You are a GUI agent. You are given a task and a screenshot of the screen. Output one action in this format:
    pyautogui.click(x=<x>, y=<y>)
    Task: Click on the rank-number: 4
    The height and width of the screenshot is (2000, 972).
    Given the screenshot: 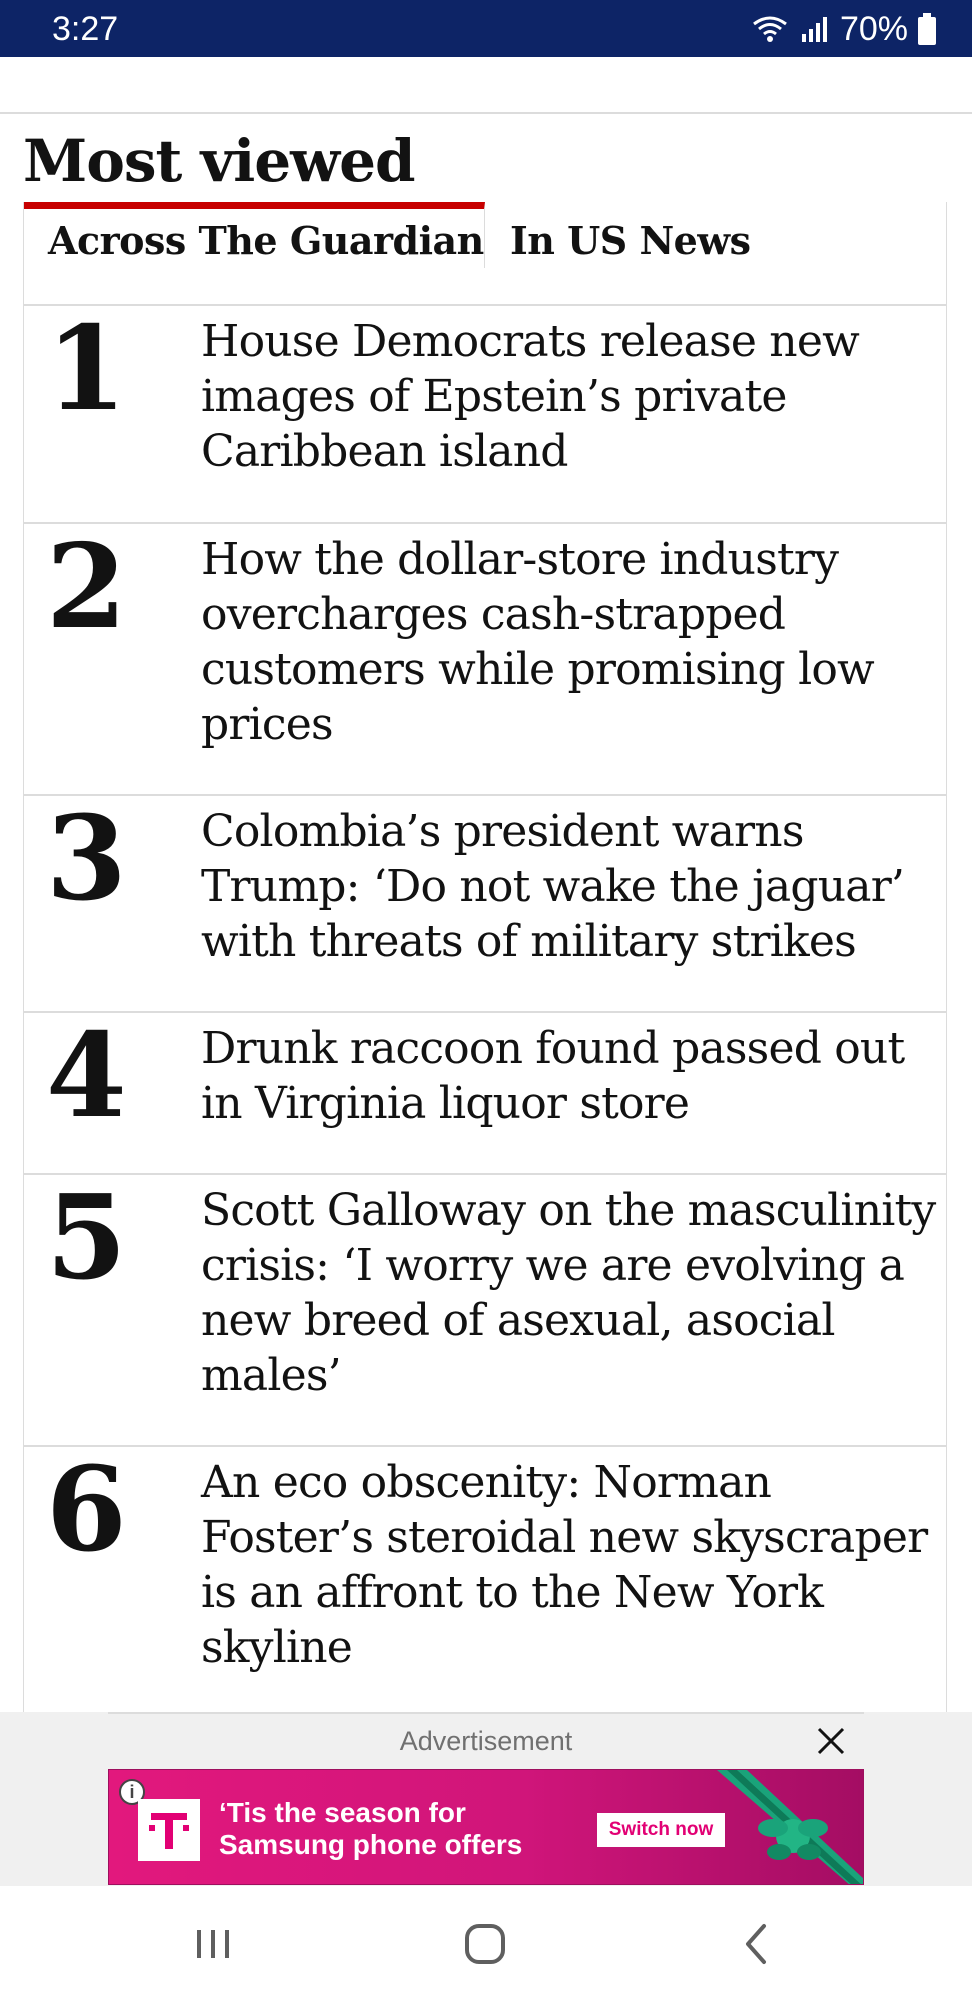 What is the action you would take?
    pyautogui.click(x=86, y=1076)
    